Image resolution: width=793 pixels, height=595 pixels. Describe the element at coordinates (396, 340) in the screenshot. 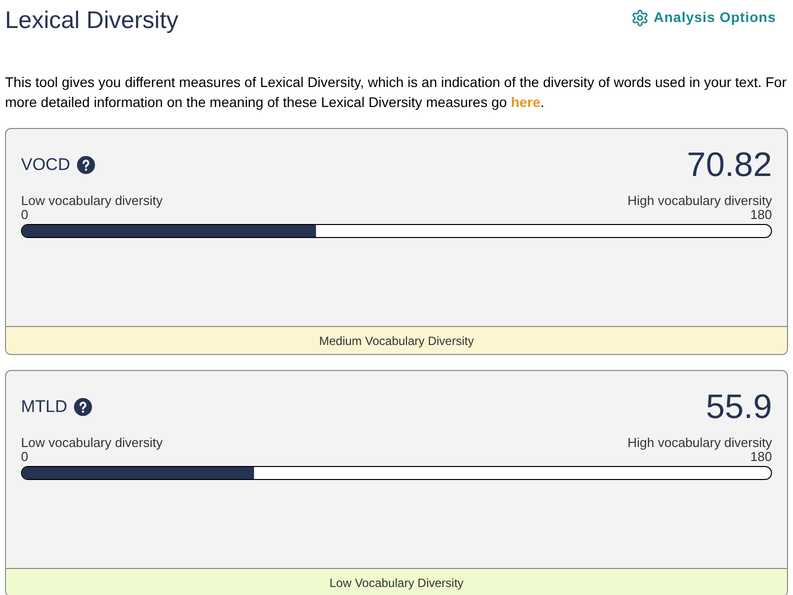

I see `verdict-banner: Medium Vocabulary Diversity` at that location.